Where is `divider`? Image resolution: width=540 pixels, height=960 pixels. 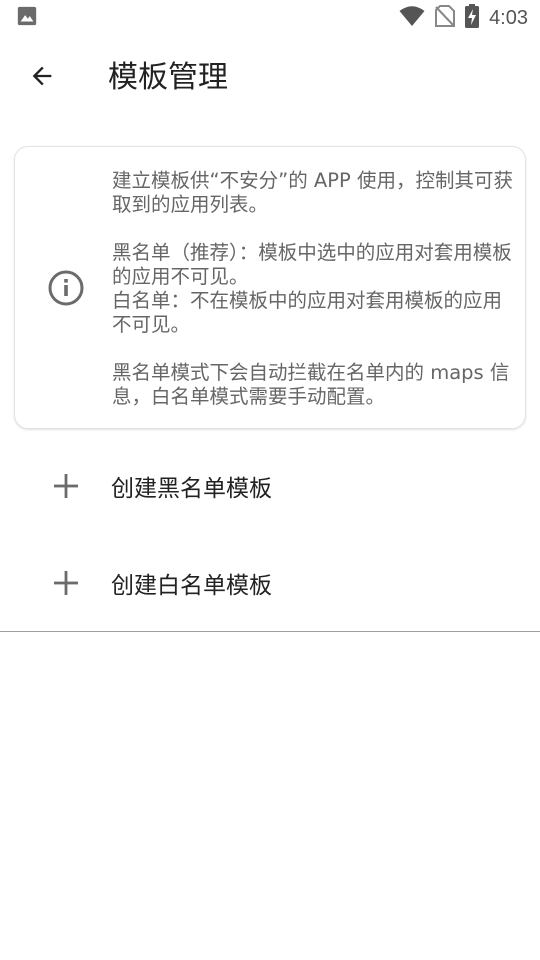 divider is located at coordinates (270, 631).